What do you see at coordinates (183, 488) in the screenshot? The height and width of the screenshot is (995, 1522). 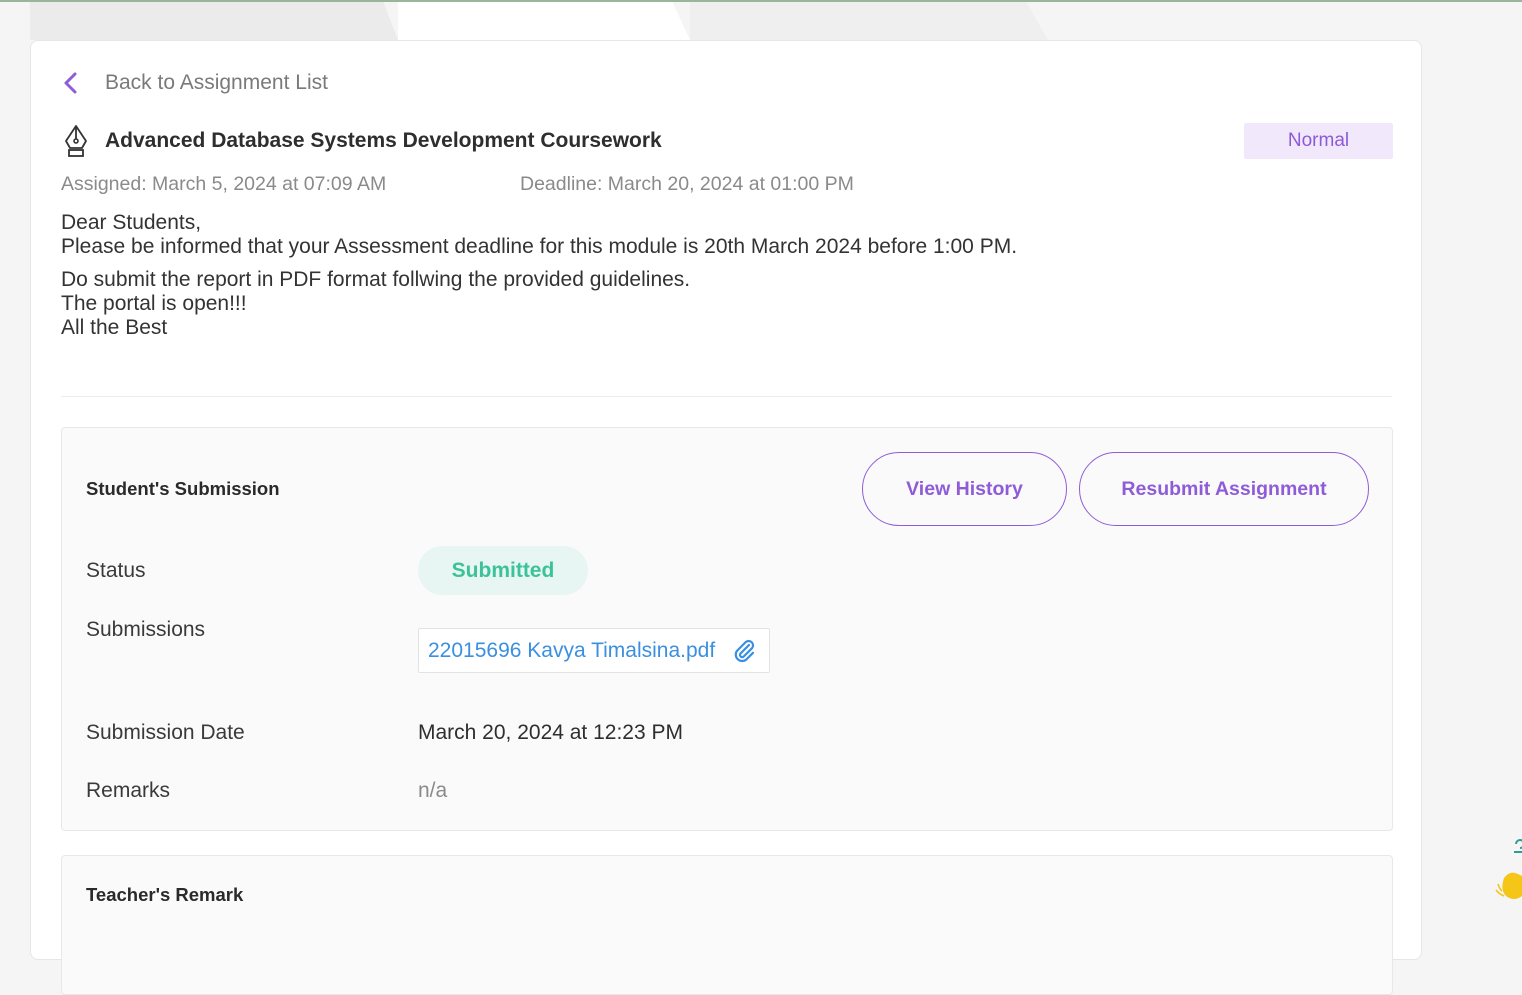 I see `submission-heading: Student's Submission` at bounding box center [183, 488].